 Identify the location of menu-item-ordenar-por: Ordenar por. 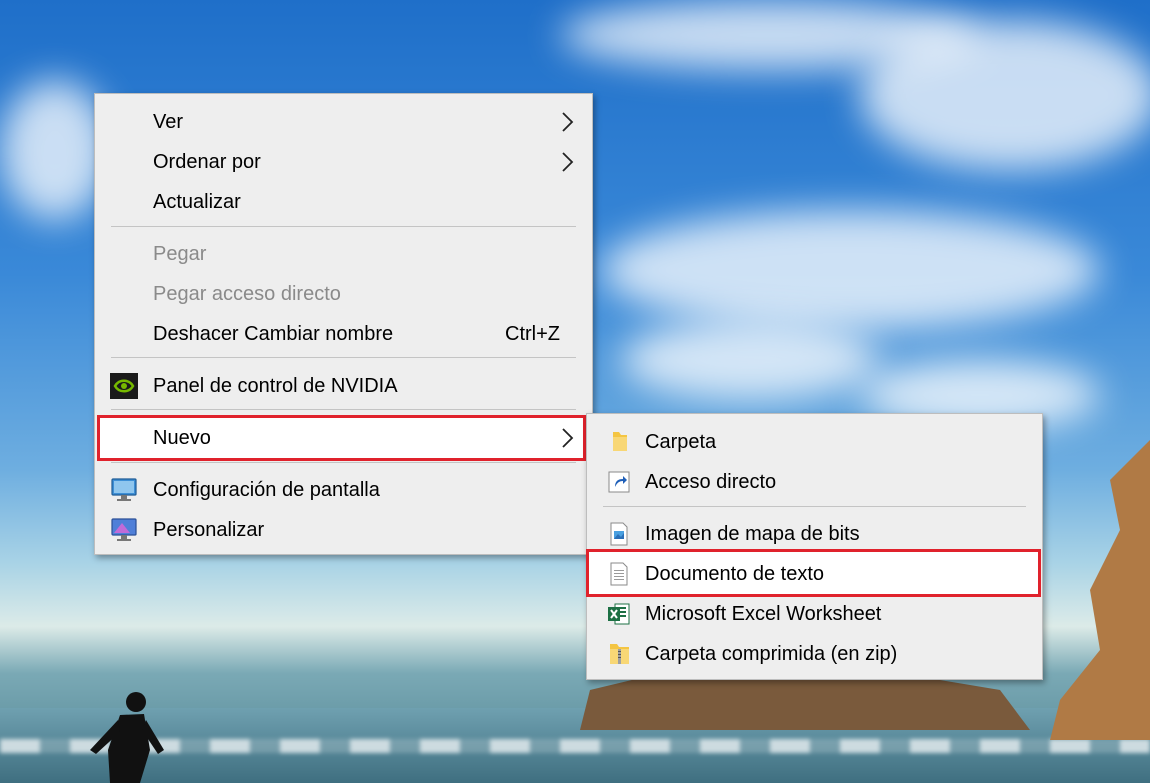
(343, 162).